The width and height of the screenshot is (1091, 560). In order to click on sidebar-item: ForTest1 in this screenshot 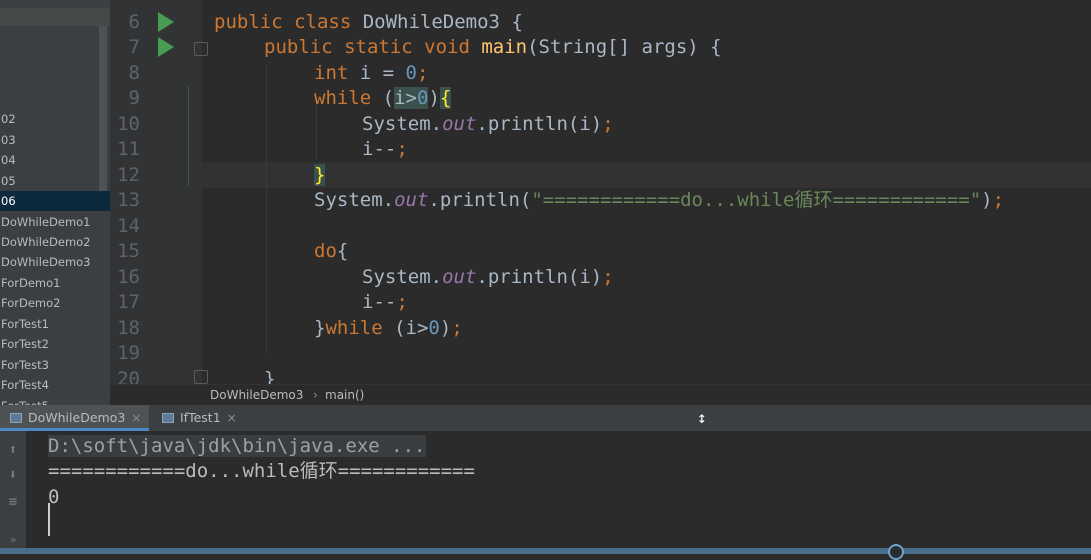, I will do `click(55, 324)`.